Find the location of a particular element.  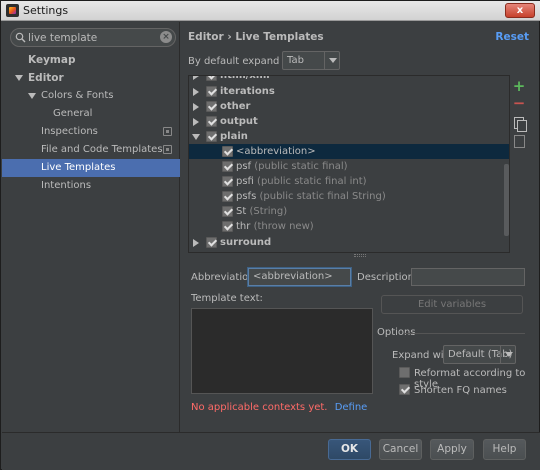

description-field is located at coordinates (468, 277).